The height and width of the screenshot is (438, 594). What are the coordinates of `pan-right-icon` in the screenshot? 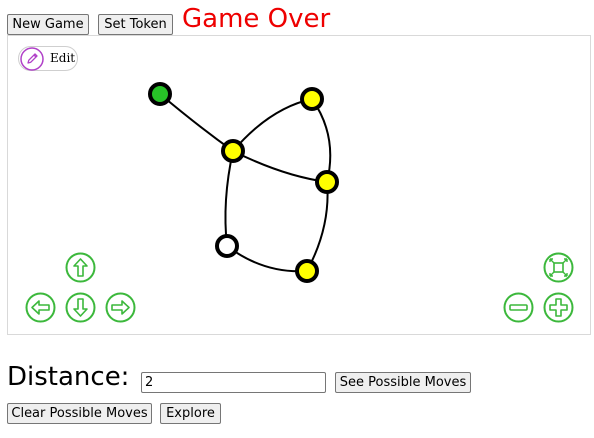 It's located at (120, 307).